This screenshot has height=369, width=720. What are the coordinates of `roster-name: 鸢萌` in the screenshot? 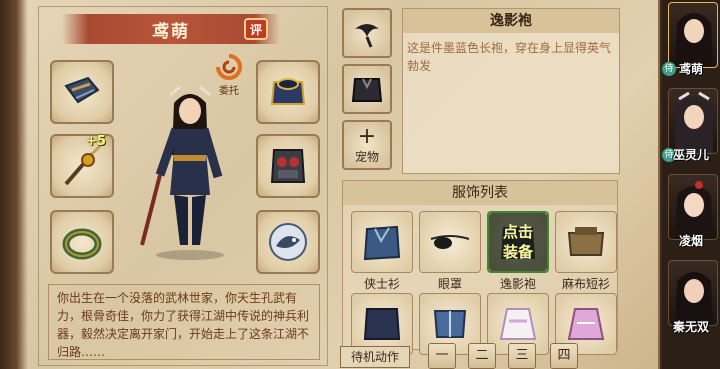 It's located at (690, 69).